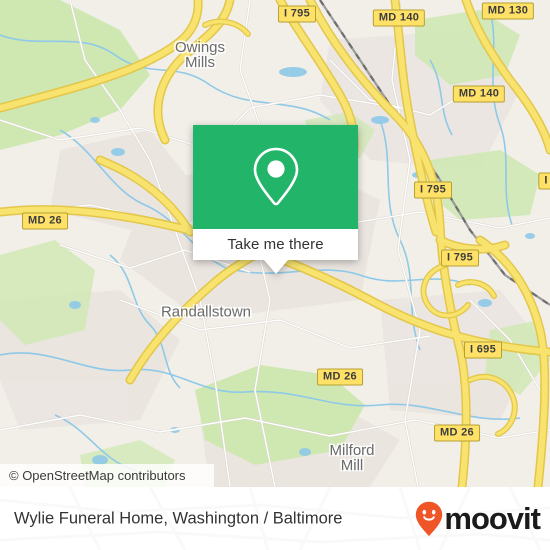 The width and height of the screenshot is (550, 550). Describe the element at coordinates (275, 267) in the screenshot. I see `callout-tail-pointer` at that location.